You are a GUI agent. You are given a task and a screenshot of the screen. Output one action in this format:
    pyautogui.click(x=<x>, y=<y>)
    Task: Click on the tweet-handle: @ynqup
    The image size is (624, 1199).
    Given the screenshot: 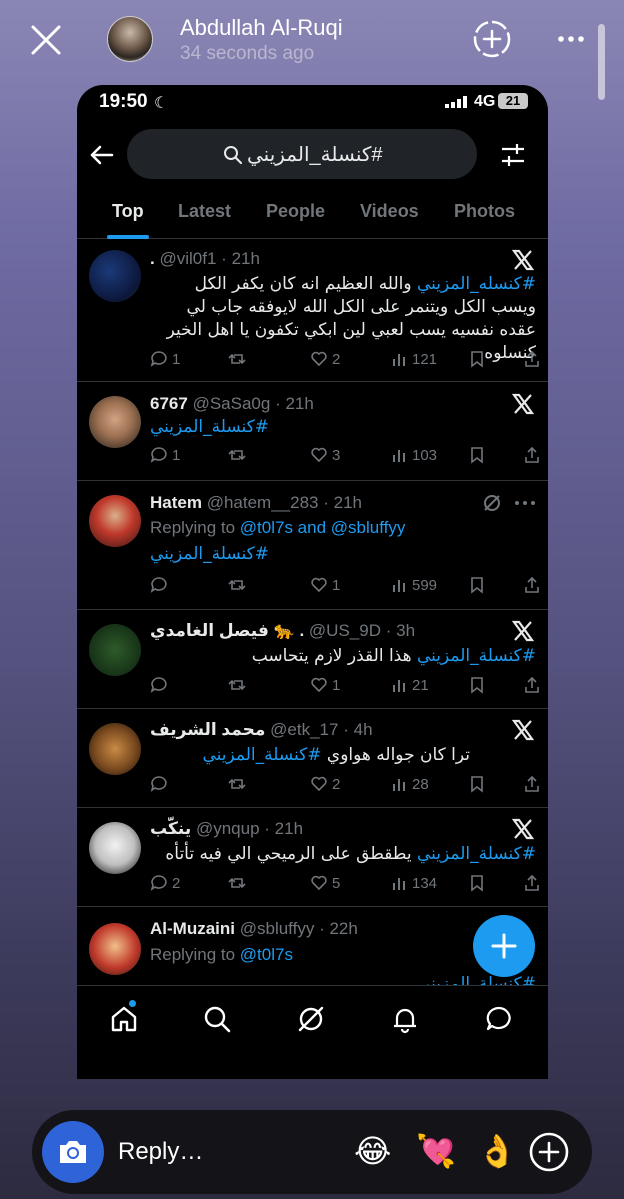 What is the action you would take?
    pyautogui.click(x=228, y=828)
    